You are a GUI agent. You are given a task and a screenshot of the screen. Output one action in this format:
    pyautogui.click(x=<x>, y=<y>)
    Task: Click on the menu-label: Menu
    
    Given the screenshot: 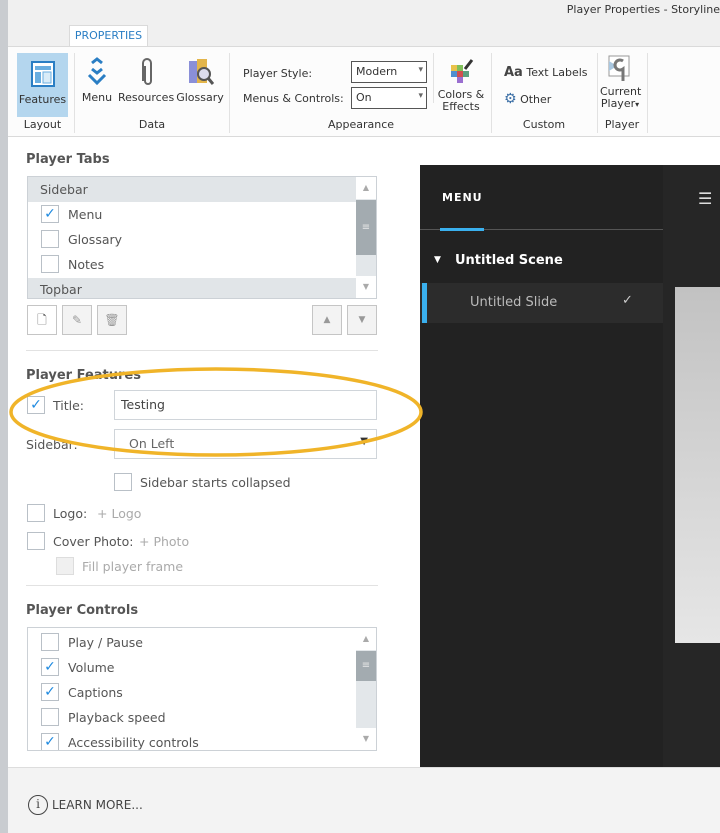 What is the action you would take?
    pyautogui.click(x=97, y=97)
    